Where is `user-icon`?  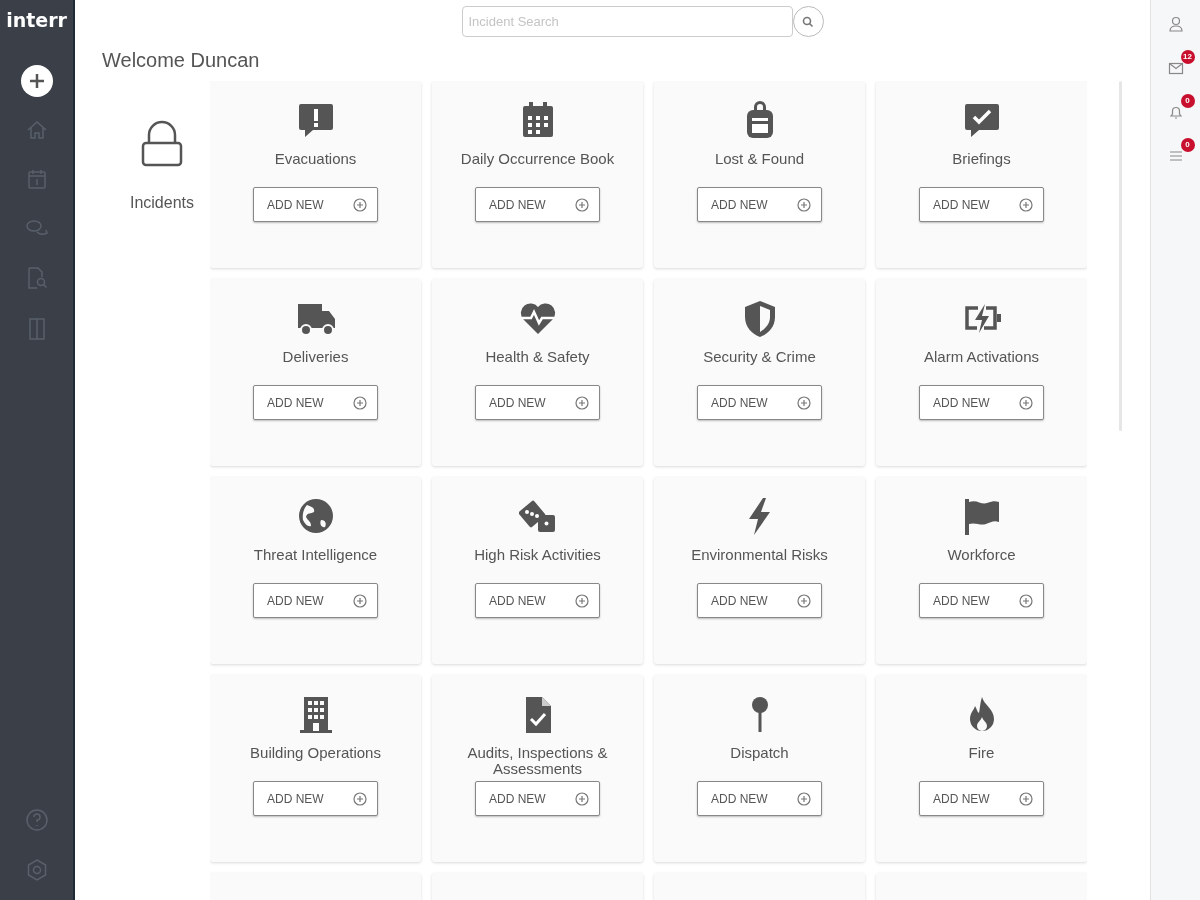 user-icon is located at coordinates (1175, 24).